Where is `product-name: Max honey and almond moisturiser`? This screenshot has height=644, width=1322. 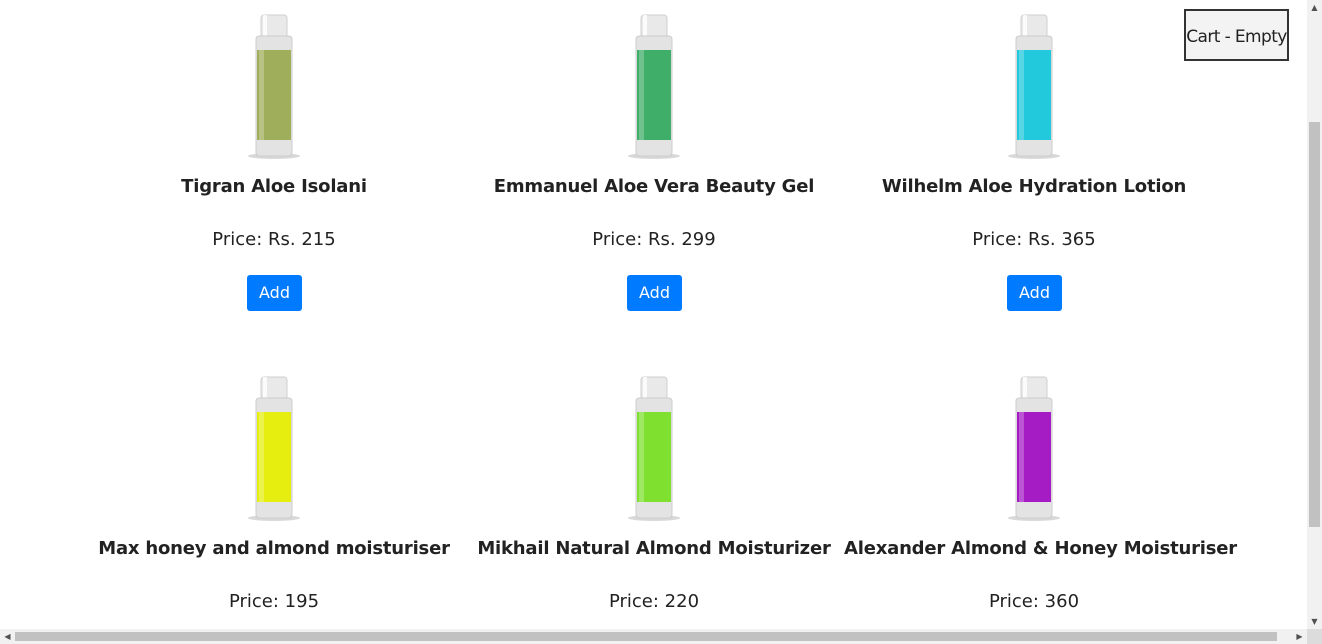
product-name: Max honey and almond moisturiser is located at coordinates (274, 548).